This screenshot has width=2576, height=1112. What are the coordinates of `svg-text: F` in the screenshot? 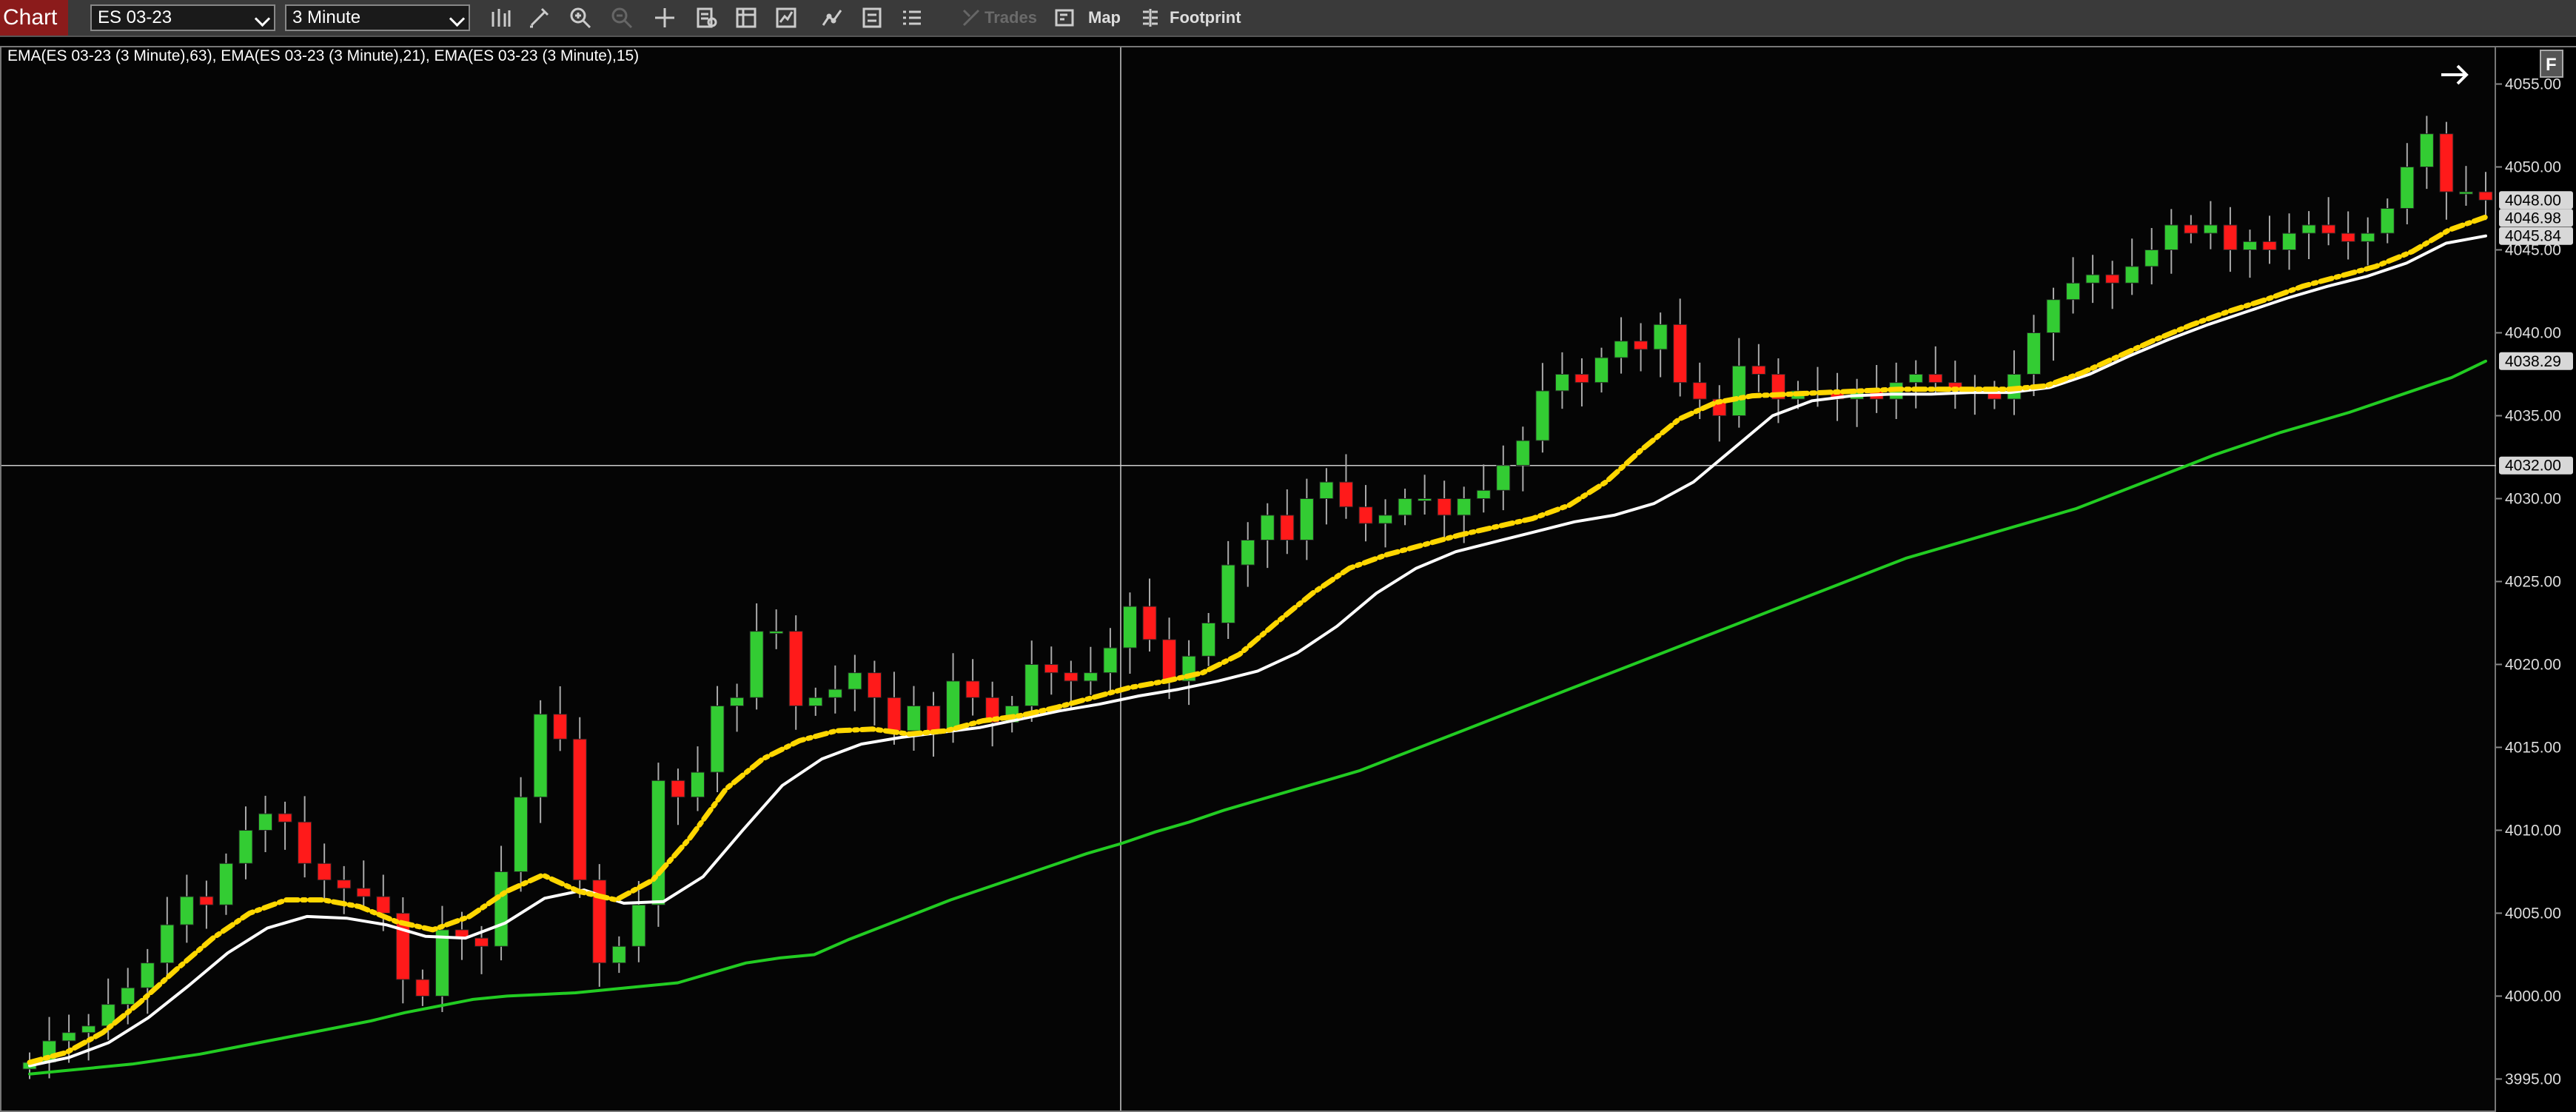 It's located at (2551, 65).